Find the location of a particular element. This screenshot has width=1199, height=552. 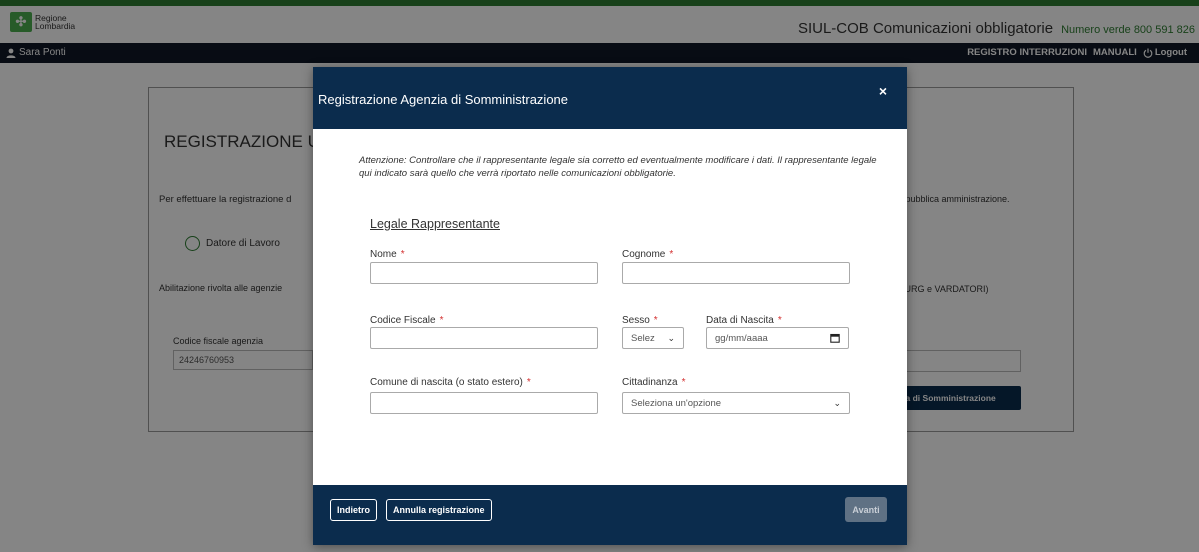

cognome-input is located at coordinates (736, 273).